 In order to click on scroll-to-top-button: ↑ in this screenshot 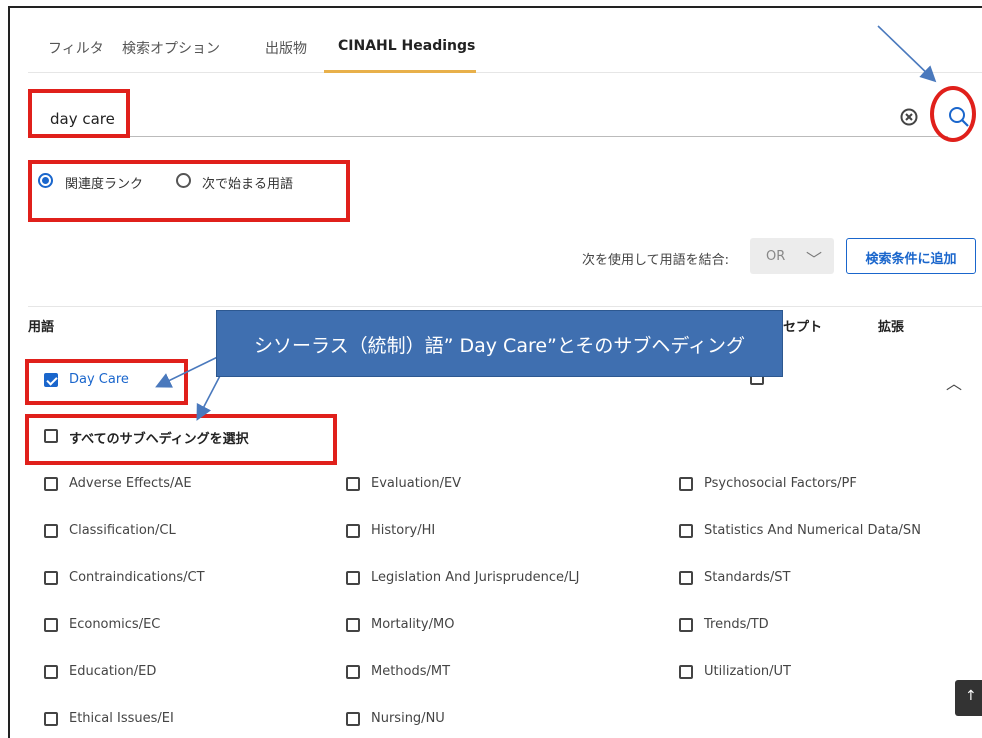, I will do `click(968, 698)`.